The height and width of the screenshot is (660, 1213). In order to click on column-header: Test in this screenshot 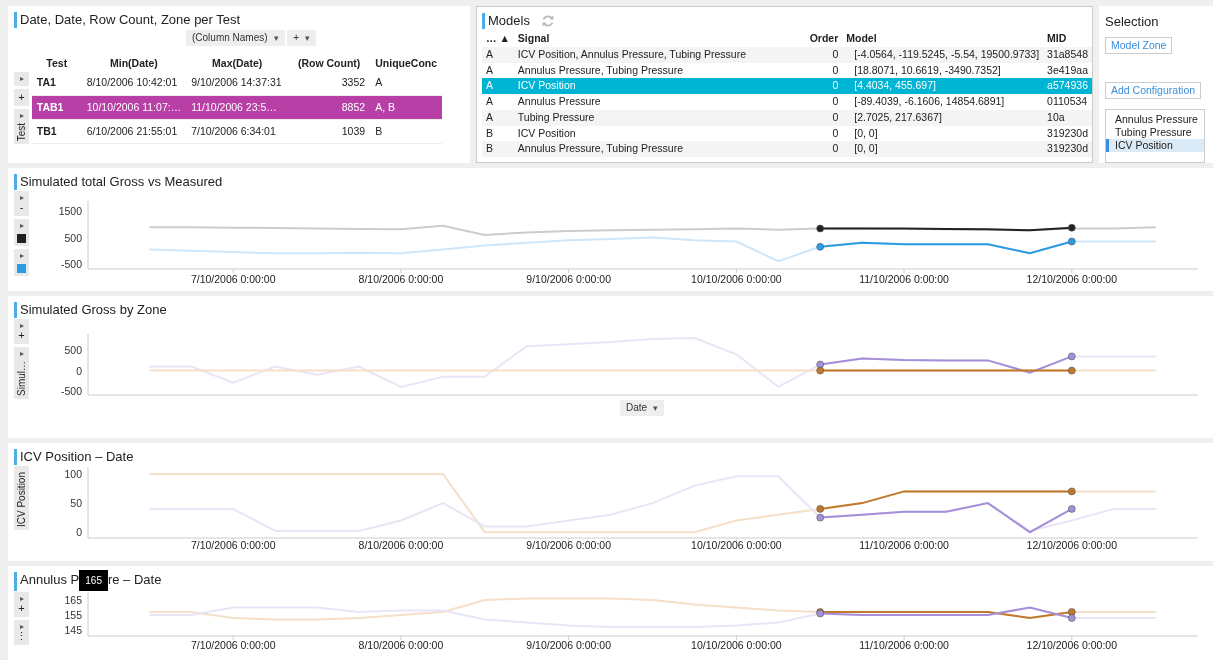, I will do `click(56, 64)`.